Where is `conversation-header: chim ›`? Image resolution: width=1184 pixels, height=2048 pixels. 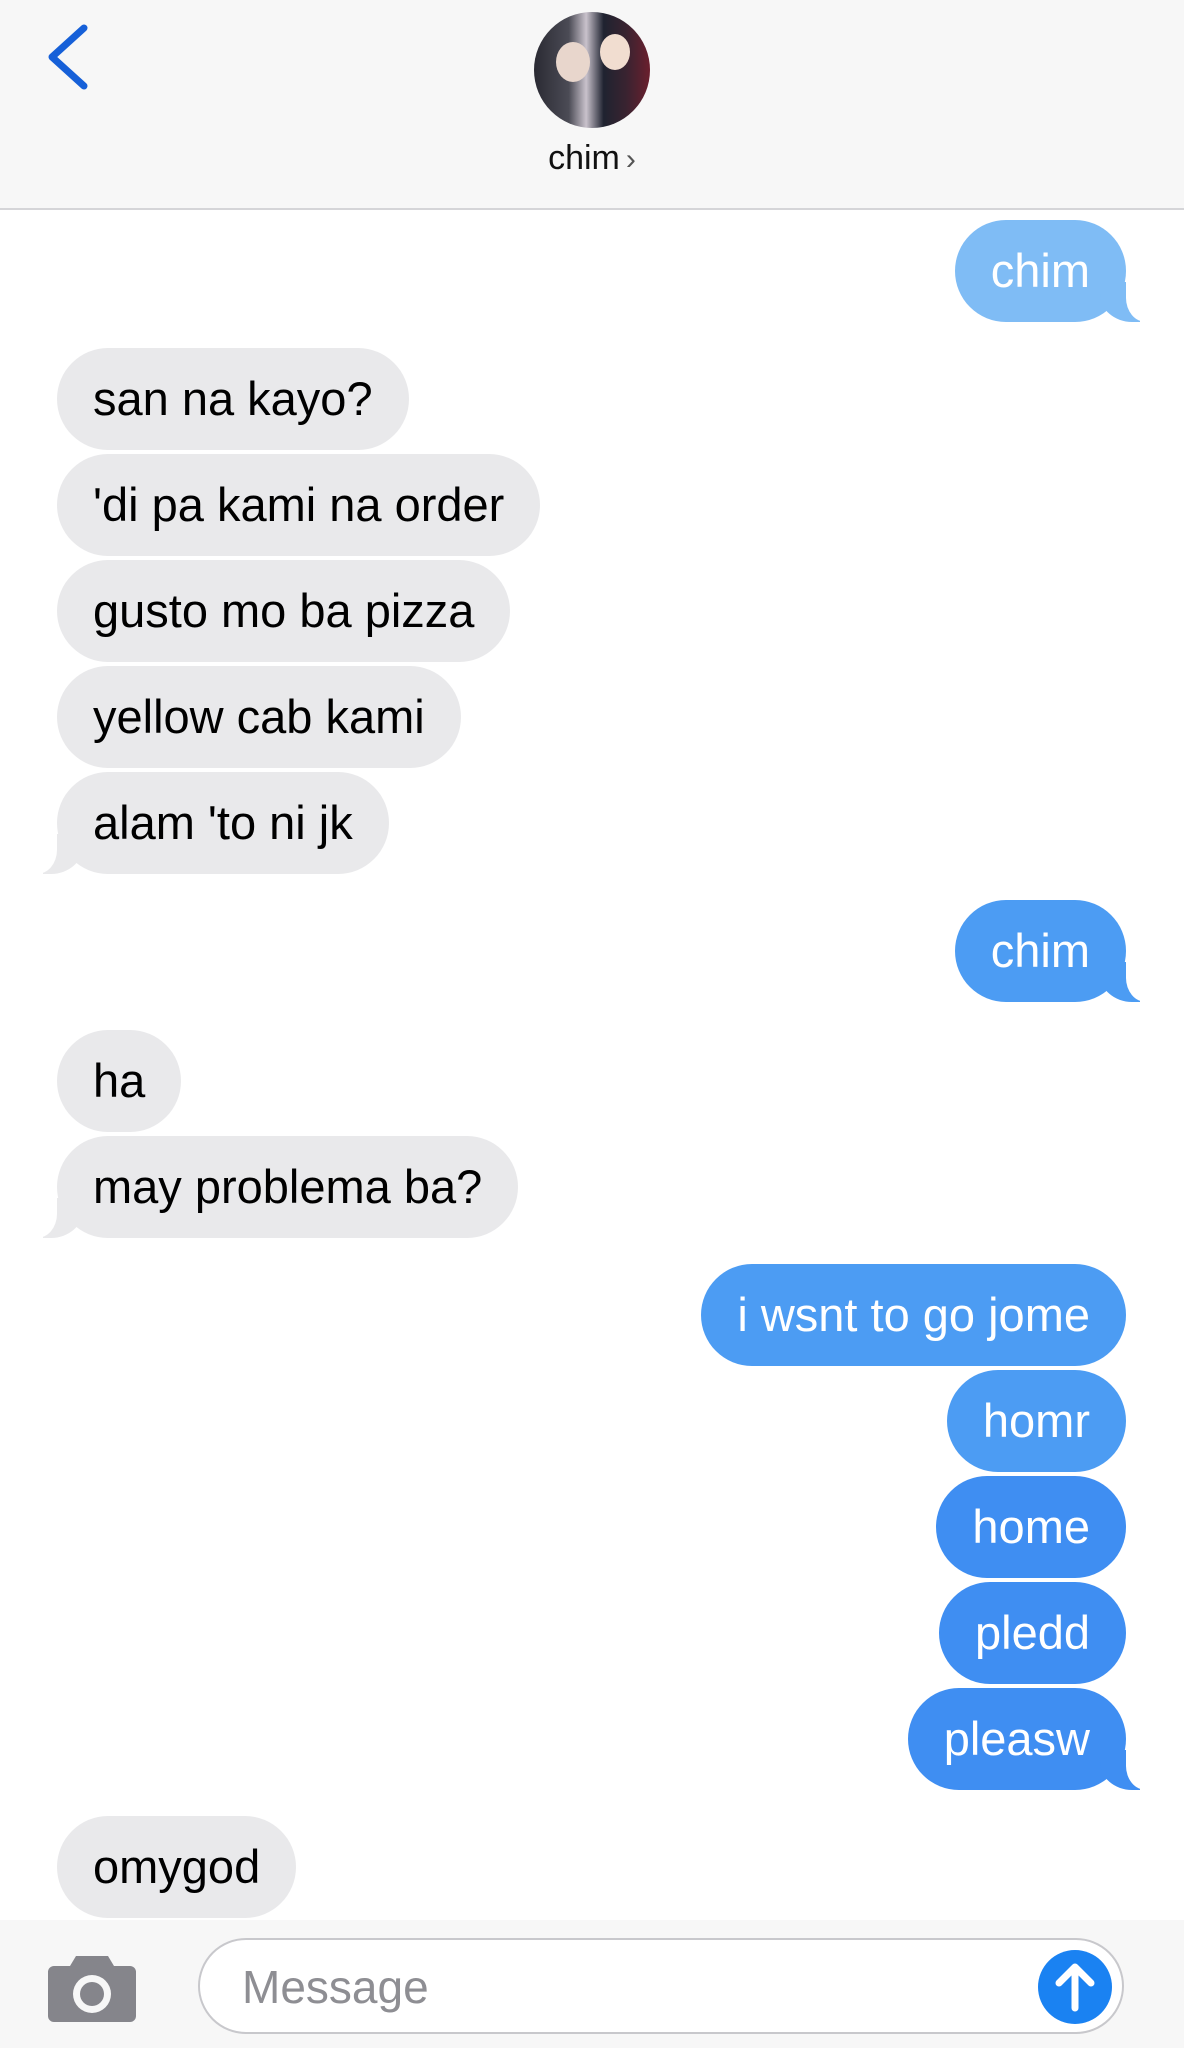 conversation-header: chim › is located at coordinates (592, 105).